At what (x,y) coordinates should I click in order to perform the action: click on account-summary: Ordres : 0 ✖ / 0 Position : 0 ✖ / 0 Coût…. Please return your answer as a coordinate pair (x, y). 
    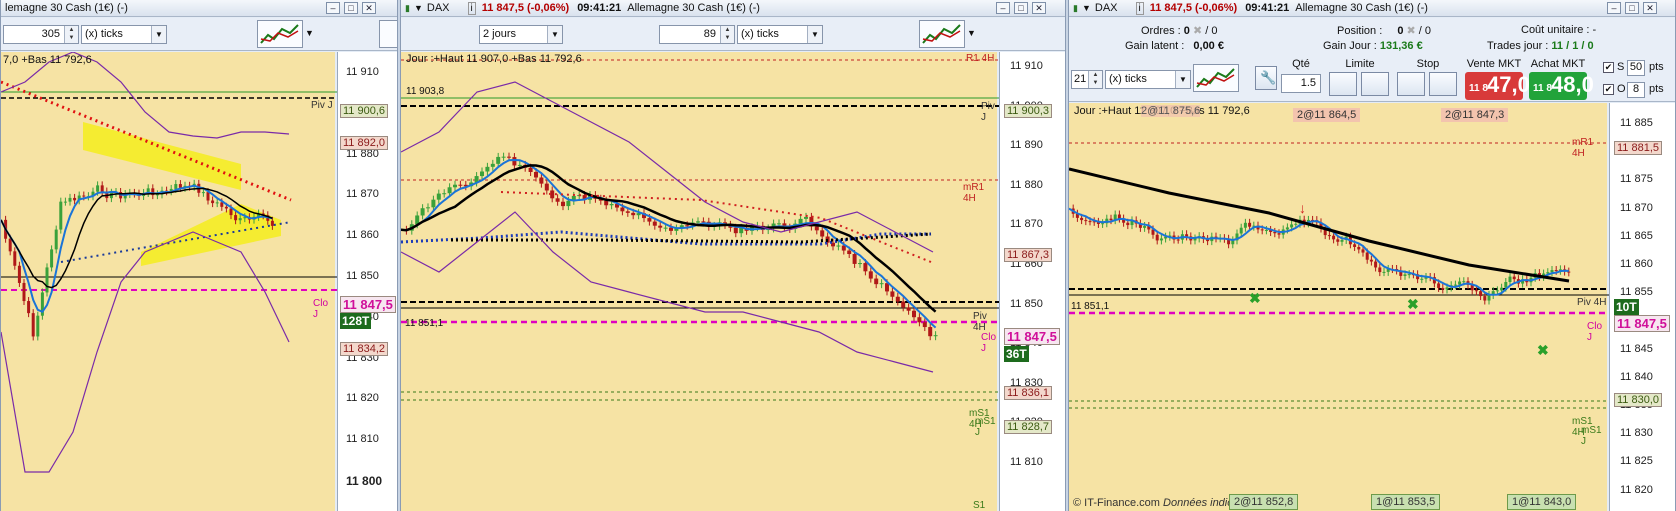
    Looking at the image, I should click on (1372, 38).